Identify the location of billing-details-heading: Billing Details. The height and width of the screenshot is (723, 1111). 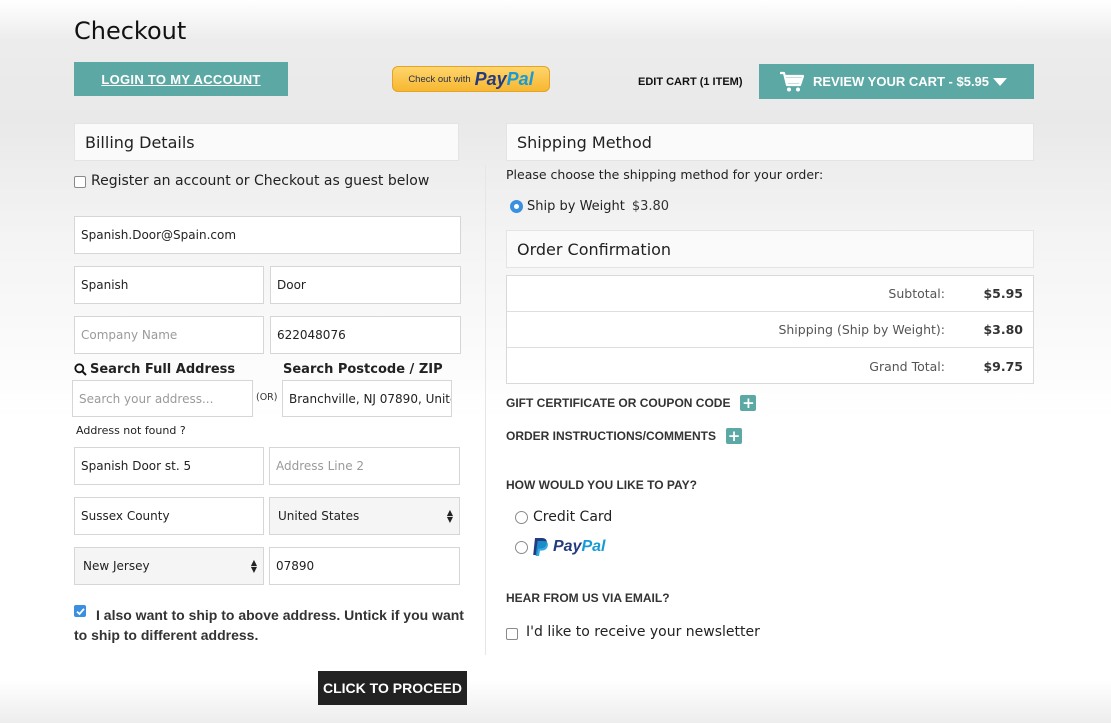
(266, 142).